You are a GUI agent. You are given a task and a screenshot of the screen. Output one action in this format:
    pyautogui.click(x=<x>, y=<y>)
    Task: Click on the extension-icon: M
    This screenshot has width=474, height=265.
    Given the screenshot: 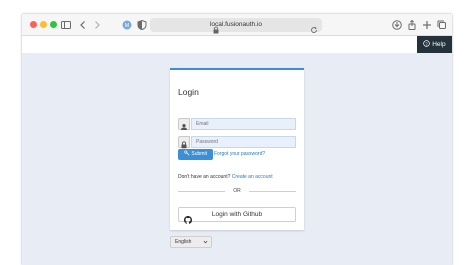 What is the action you would take?
    pyautogui.click(x=127, y=25)
    